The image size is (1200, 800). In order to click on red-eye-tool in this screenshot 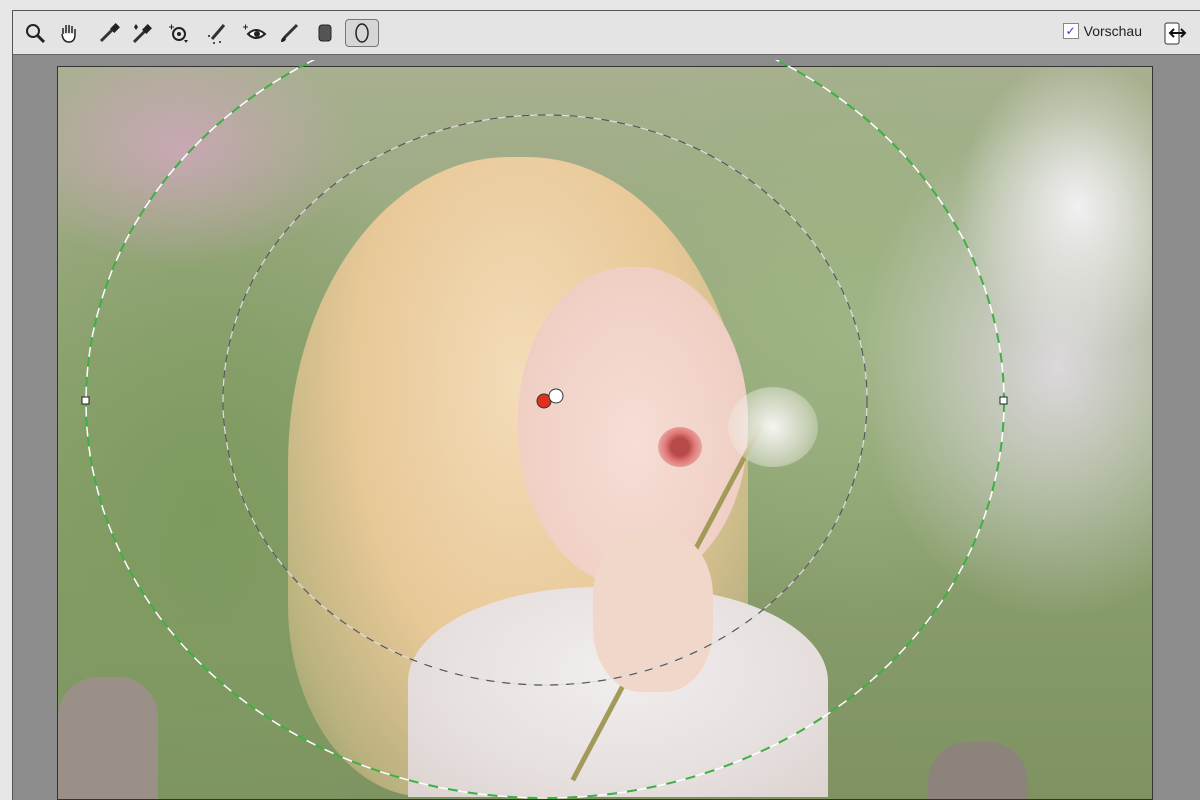, I will do `click(255, 33)`.